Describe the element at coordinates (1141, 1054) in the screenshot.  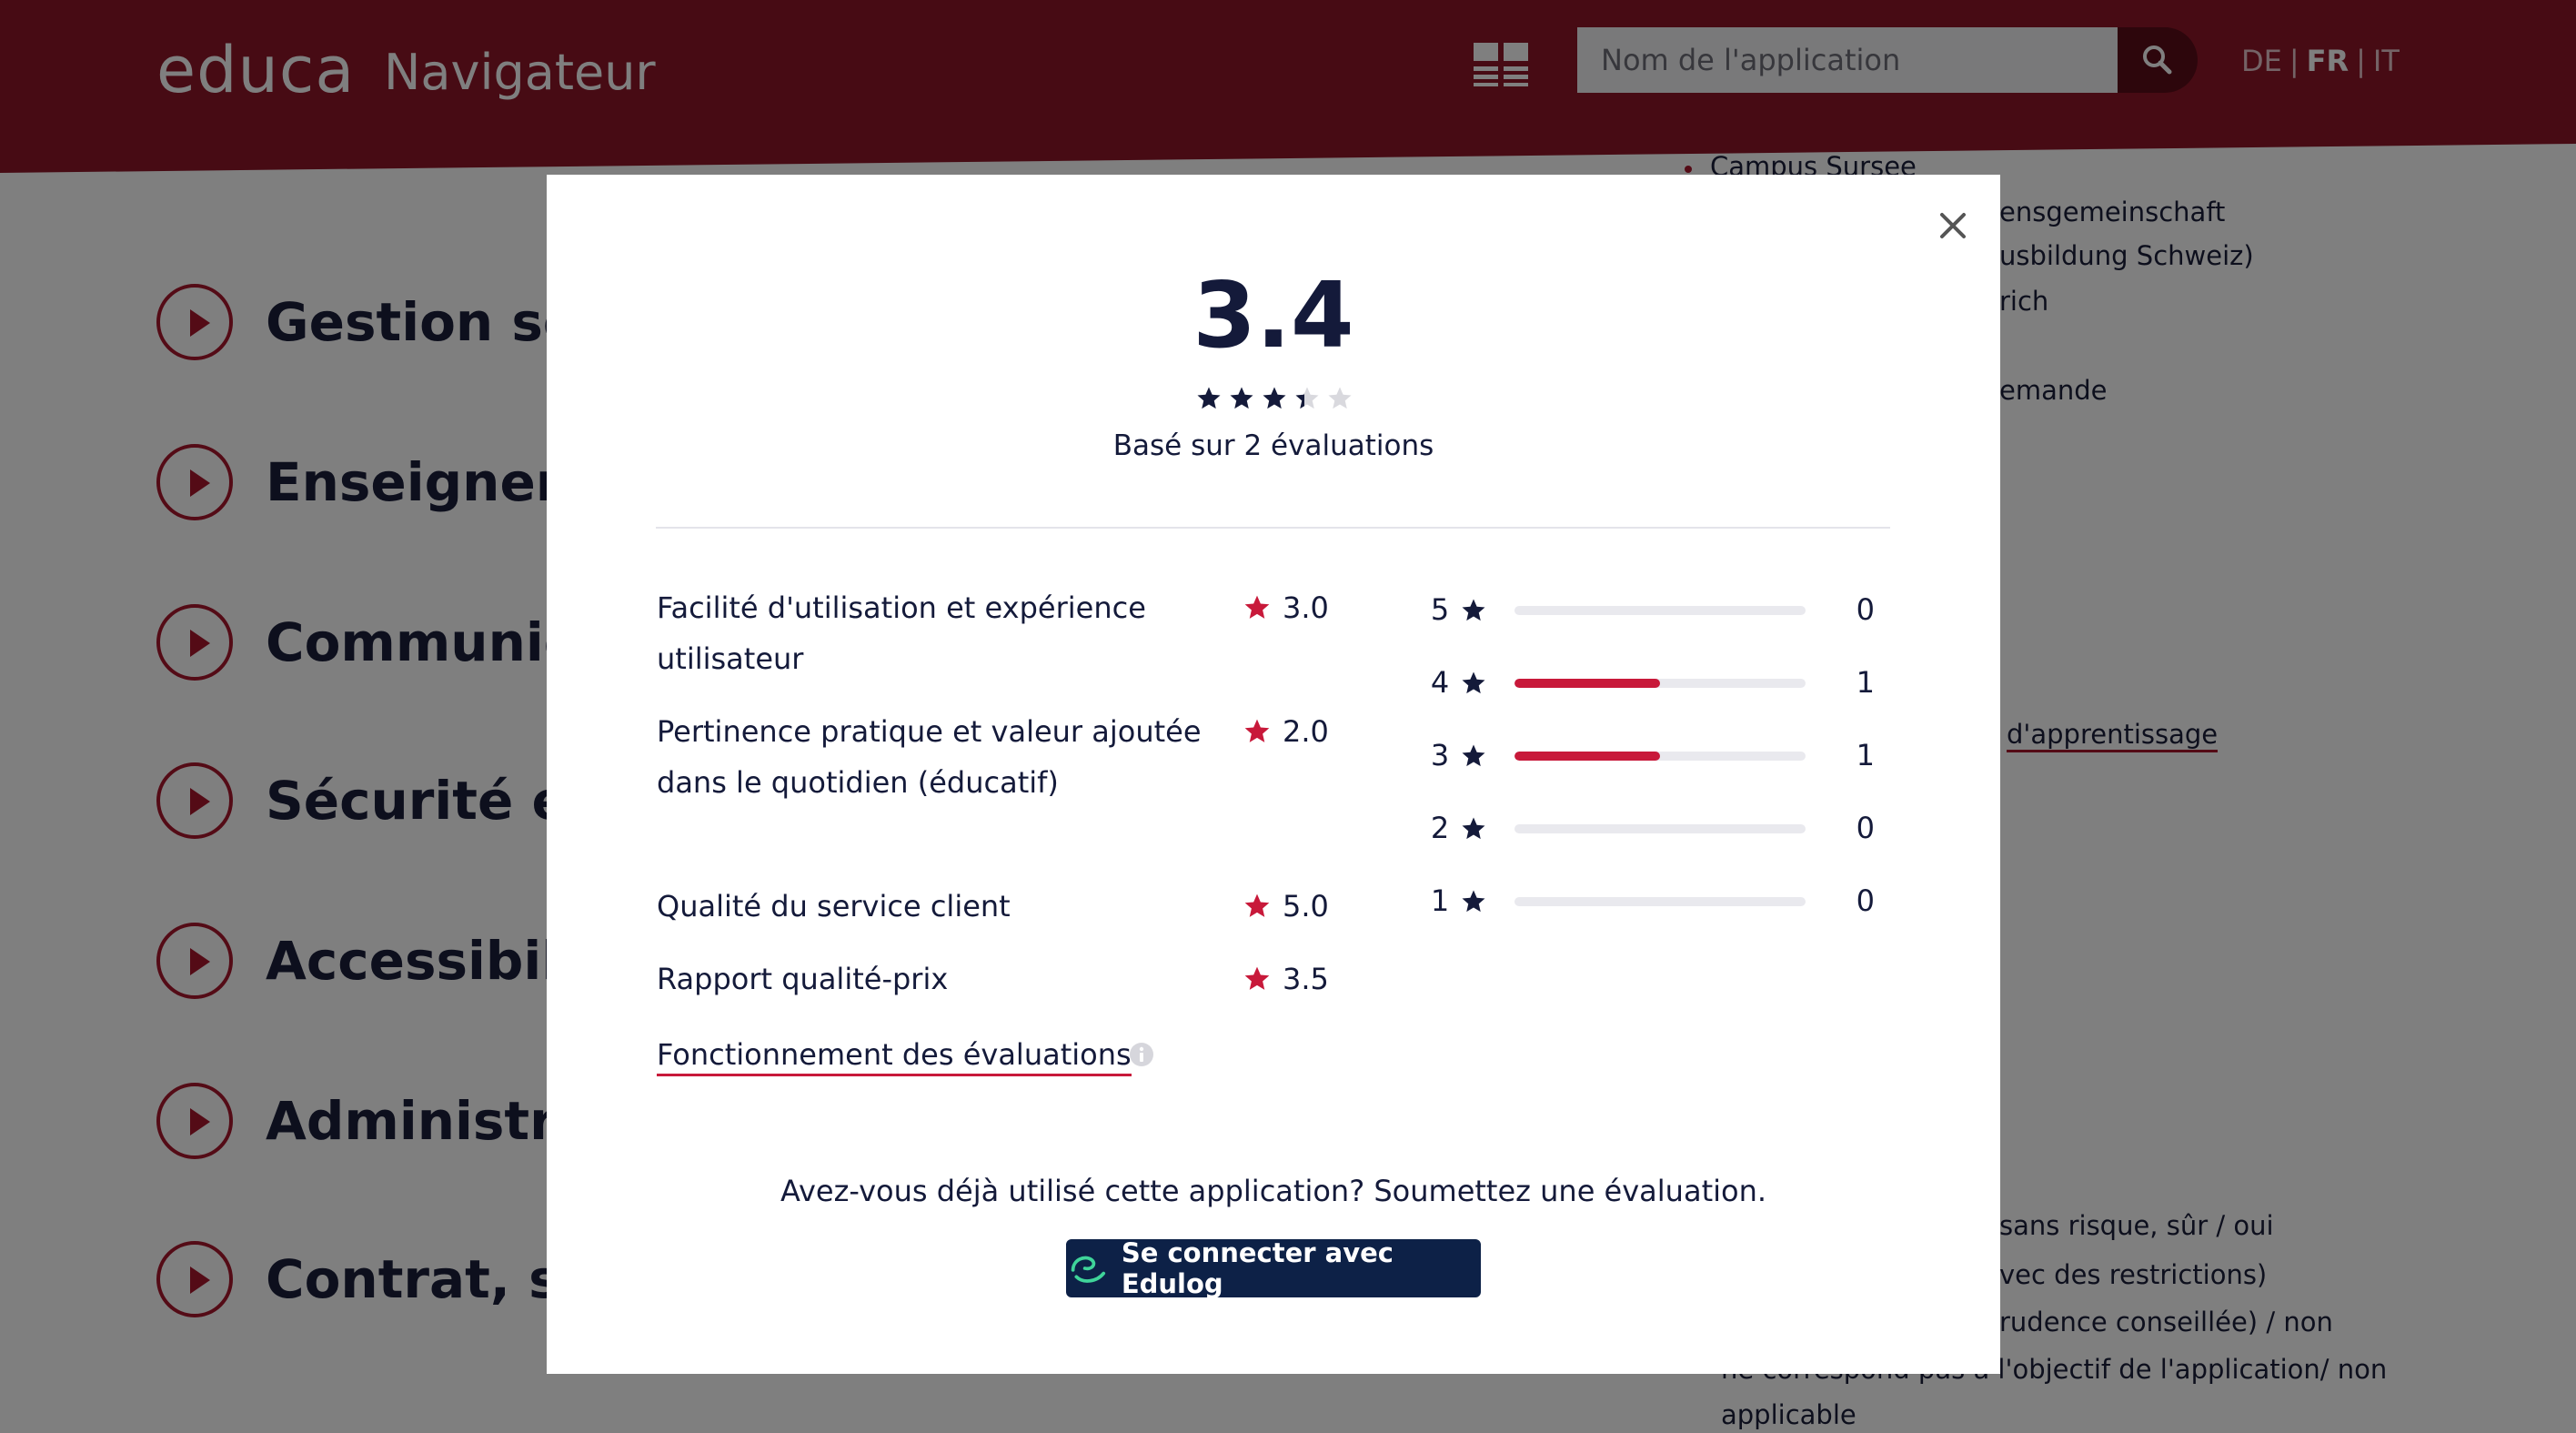
I see `info-icon` at that location.